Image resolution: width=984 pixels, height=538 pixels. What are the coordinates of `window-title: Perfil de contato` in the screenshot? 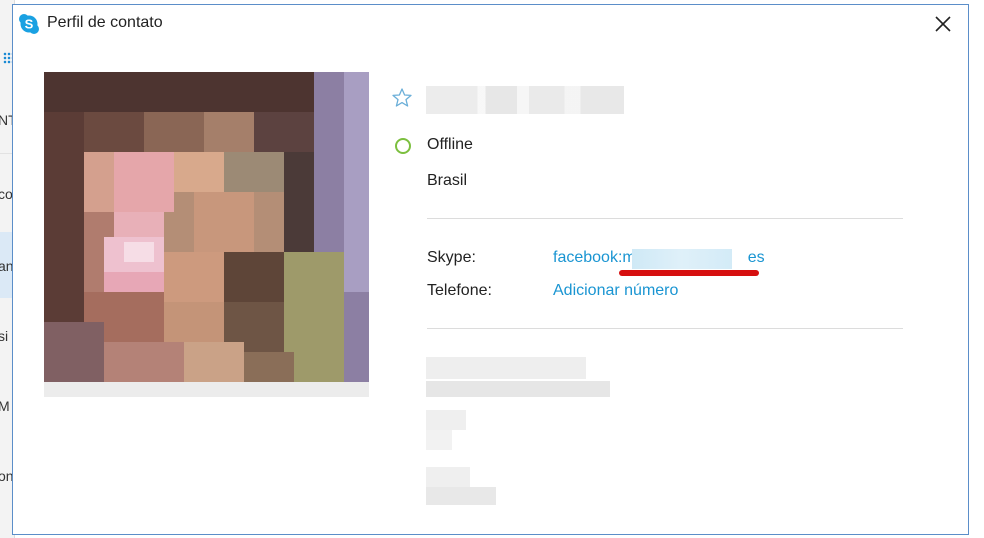 It's located at (105, 22).